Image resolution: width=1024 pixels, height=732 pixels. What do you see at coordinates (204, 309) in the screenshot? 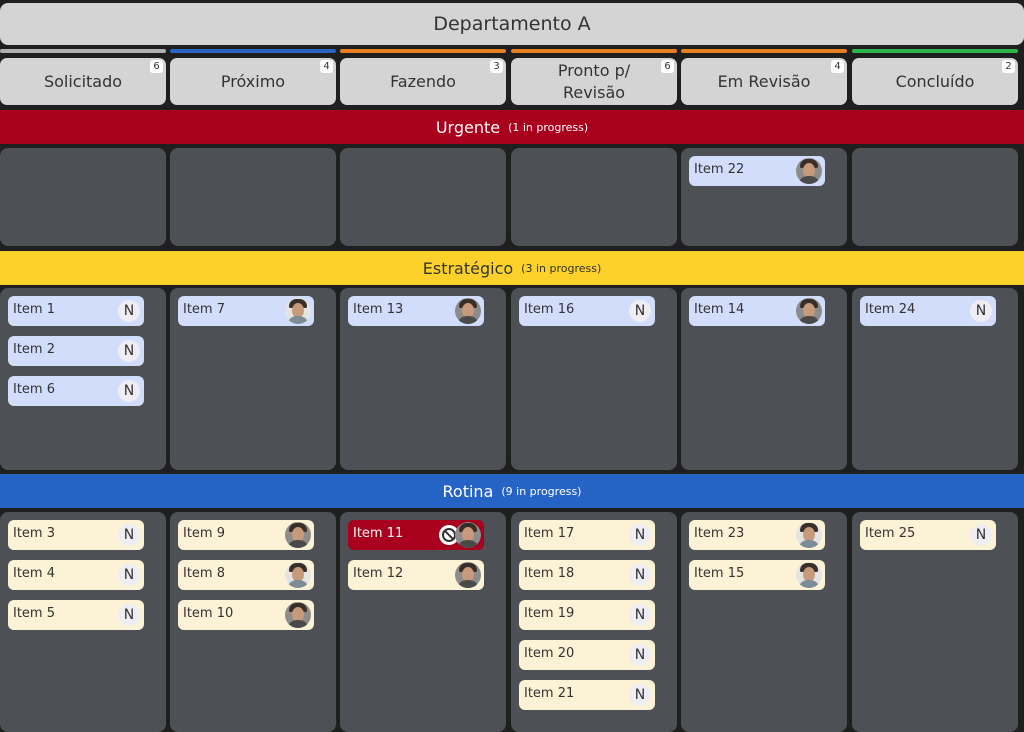
I see `card-title: Item 7` at bounding box center [204, 309].